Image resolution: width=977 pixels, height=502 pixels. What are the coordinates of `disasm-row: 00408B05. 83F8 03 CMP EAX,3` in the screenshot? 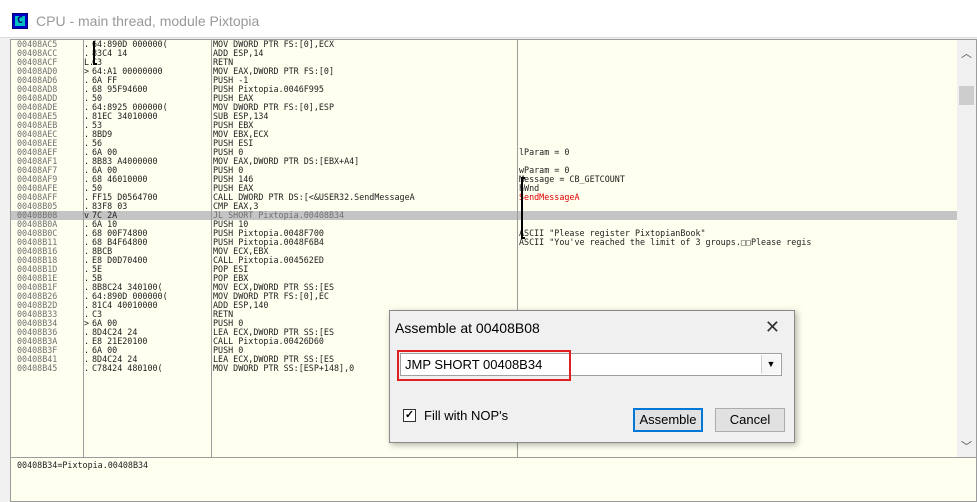 It's located at (484, 206).